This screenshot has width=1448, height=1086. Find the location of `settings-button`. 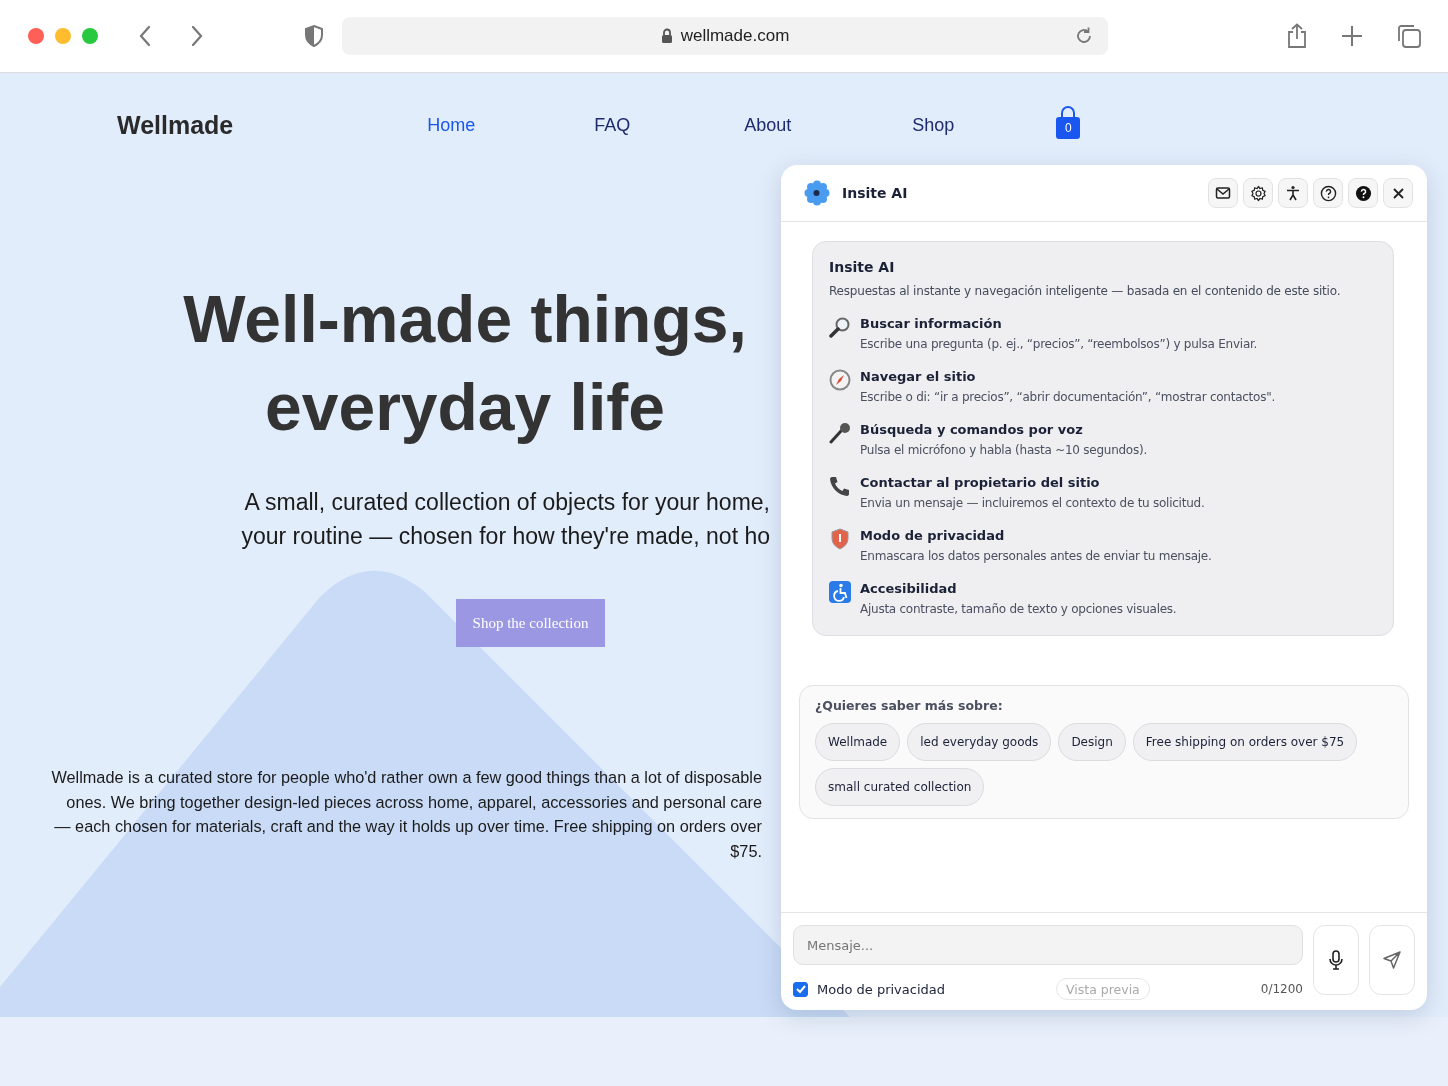

settings-button is located at coordinates (1258, 193).